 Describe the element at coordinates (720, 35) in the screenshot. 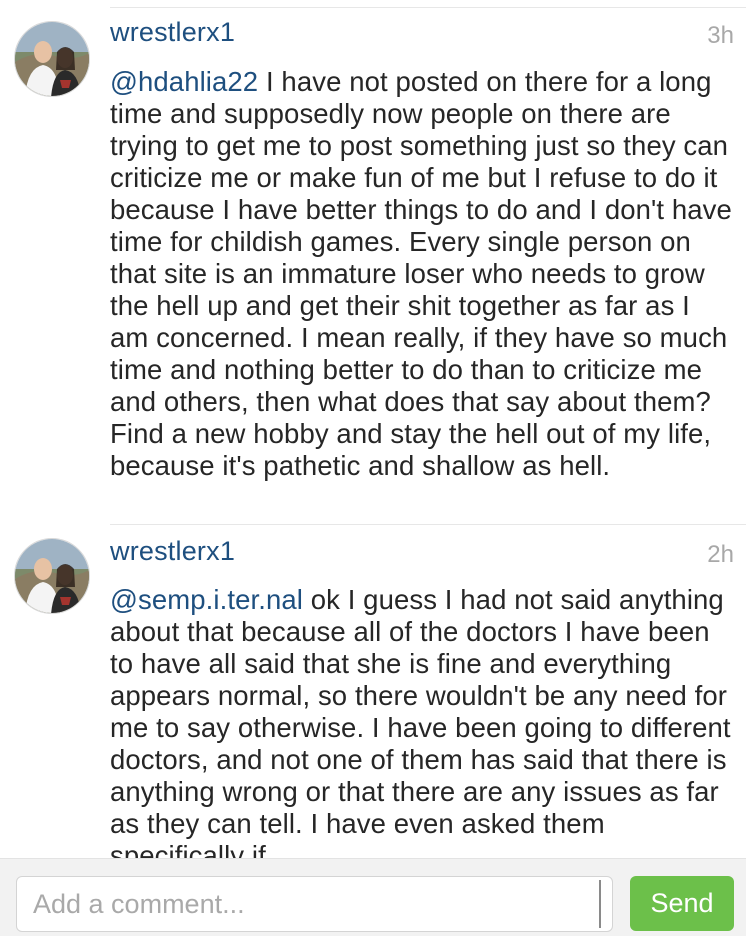

I see `comment-timestamp: 3h` at that location.